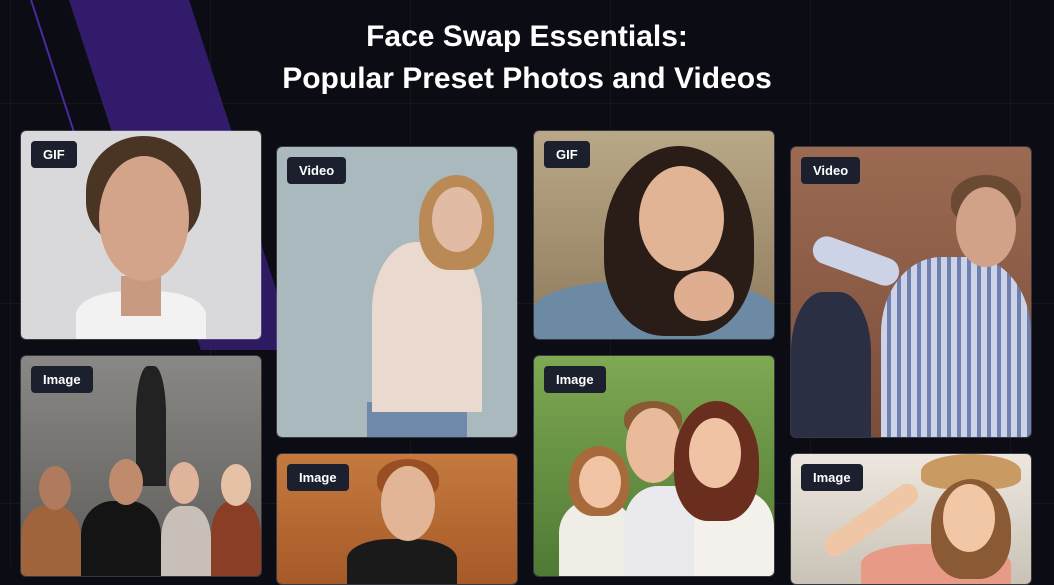 Image resolution: width=1054 pixels, height=585 pixels. I want to click on title-line-1: Face Swap Essentials:, so click(527, 36).